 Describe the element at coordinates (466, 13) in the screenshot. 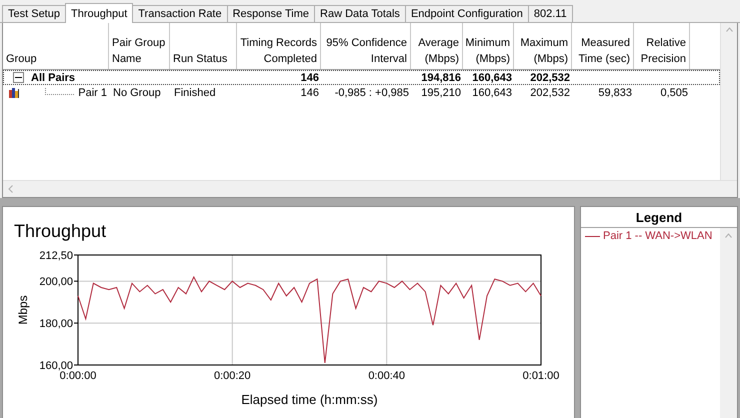

I see `tab: Endpoint Configuration` at that location.